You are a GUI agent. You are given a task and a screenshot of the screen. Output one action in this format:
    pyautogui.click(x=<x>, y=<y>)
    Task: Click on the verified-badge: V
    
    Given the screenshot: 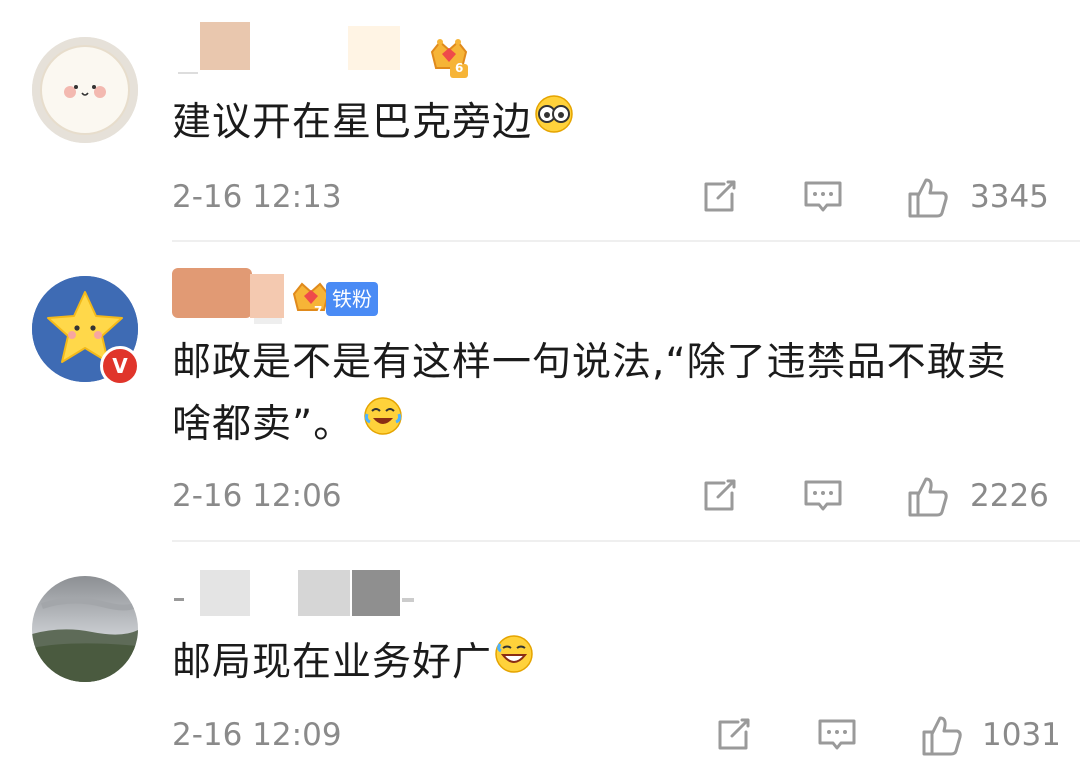 What is the action you would take?
    pyautogui.click(x=120, y=366)
    